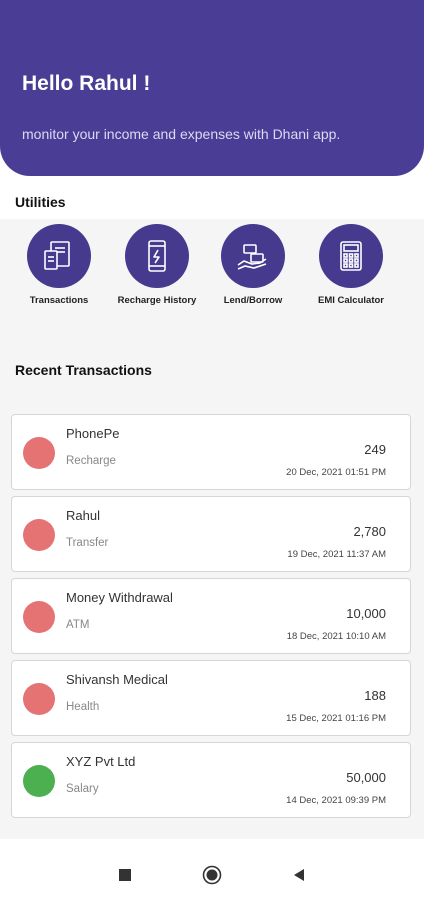 The image size is (424, 900). What do you see at coordinates (87, 543) in the screenshot?
I see `transaction-category: Transfer` at bounding box center [87, 543].